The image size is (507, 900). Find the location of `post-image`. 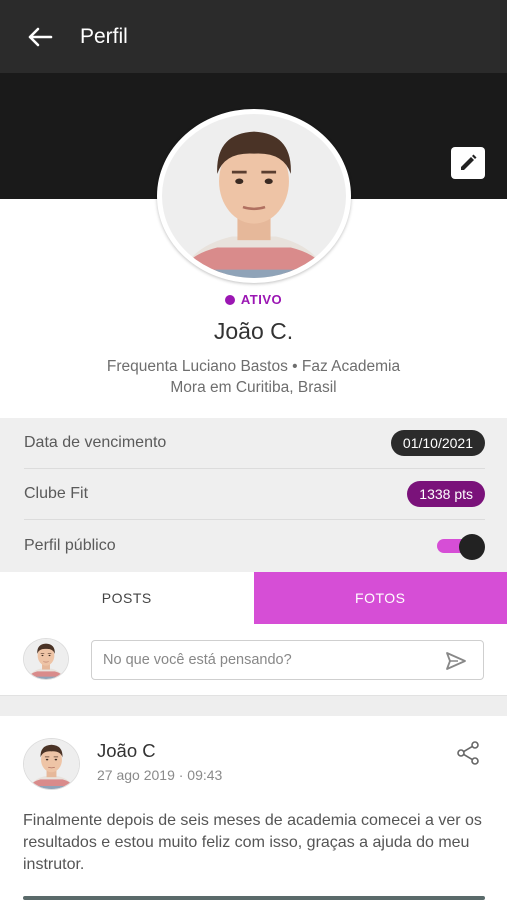

post-image is located at coordinates (254, 898).